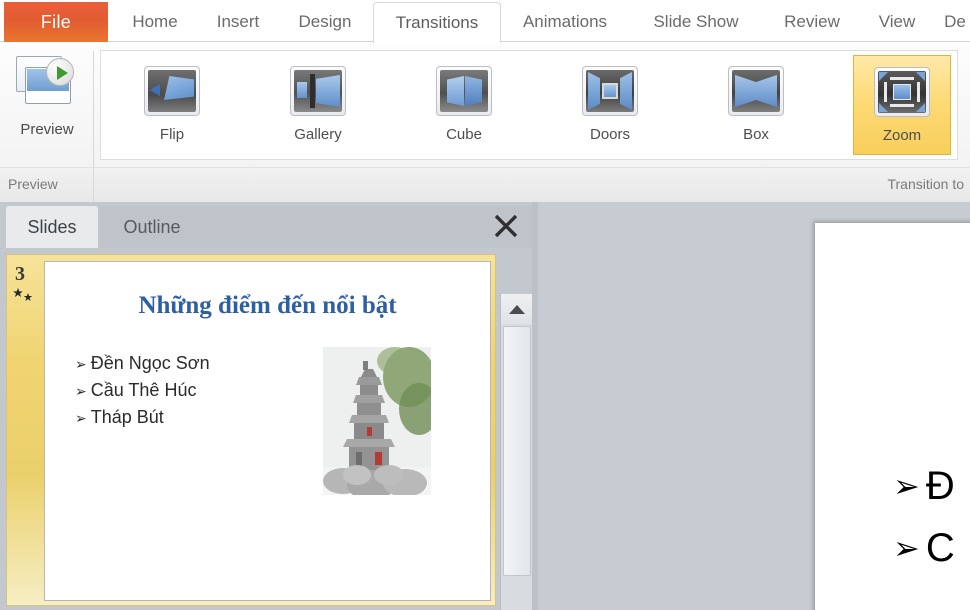 This screenshot has height=610, width=970. I want to click on tab-slides-label: Slides, so click(52, 226).